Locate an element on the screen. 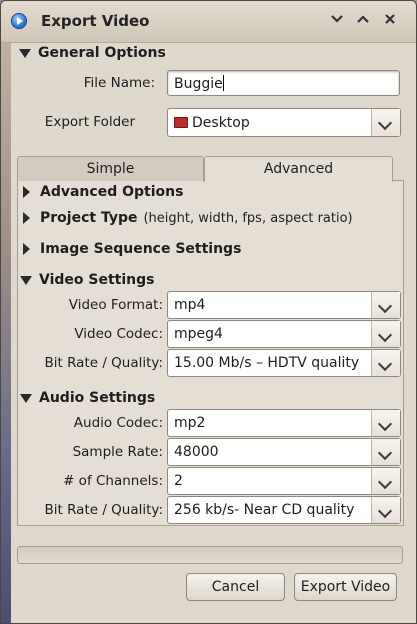  sample-rate-select: 48000 is located at coordinates (284, 452).